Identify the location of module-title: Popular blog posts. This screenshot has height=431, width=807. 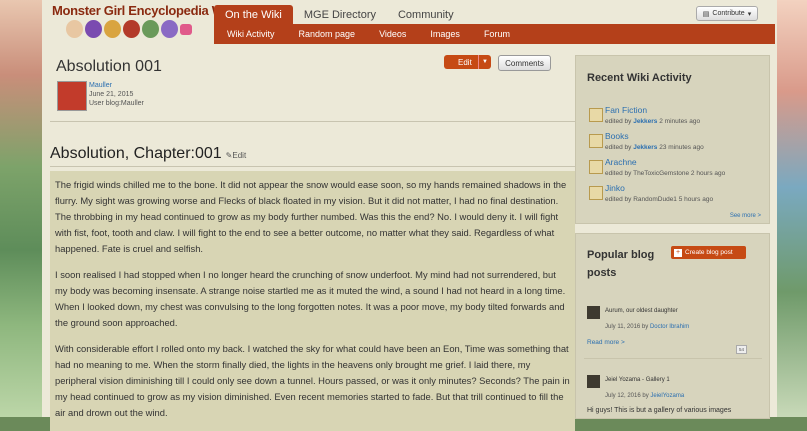
(621, 264).